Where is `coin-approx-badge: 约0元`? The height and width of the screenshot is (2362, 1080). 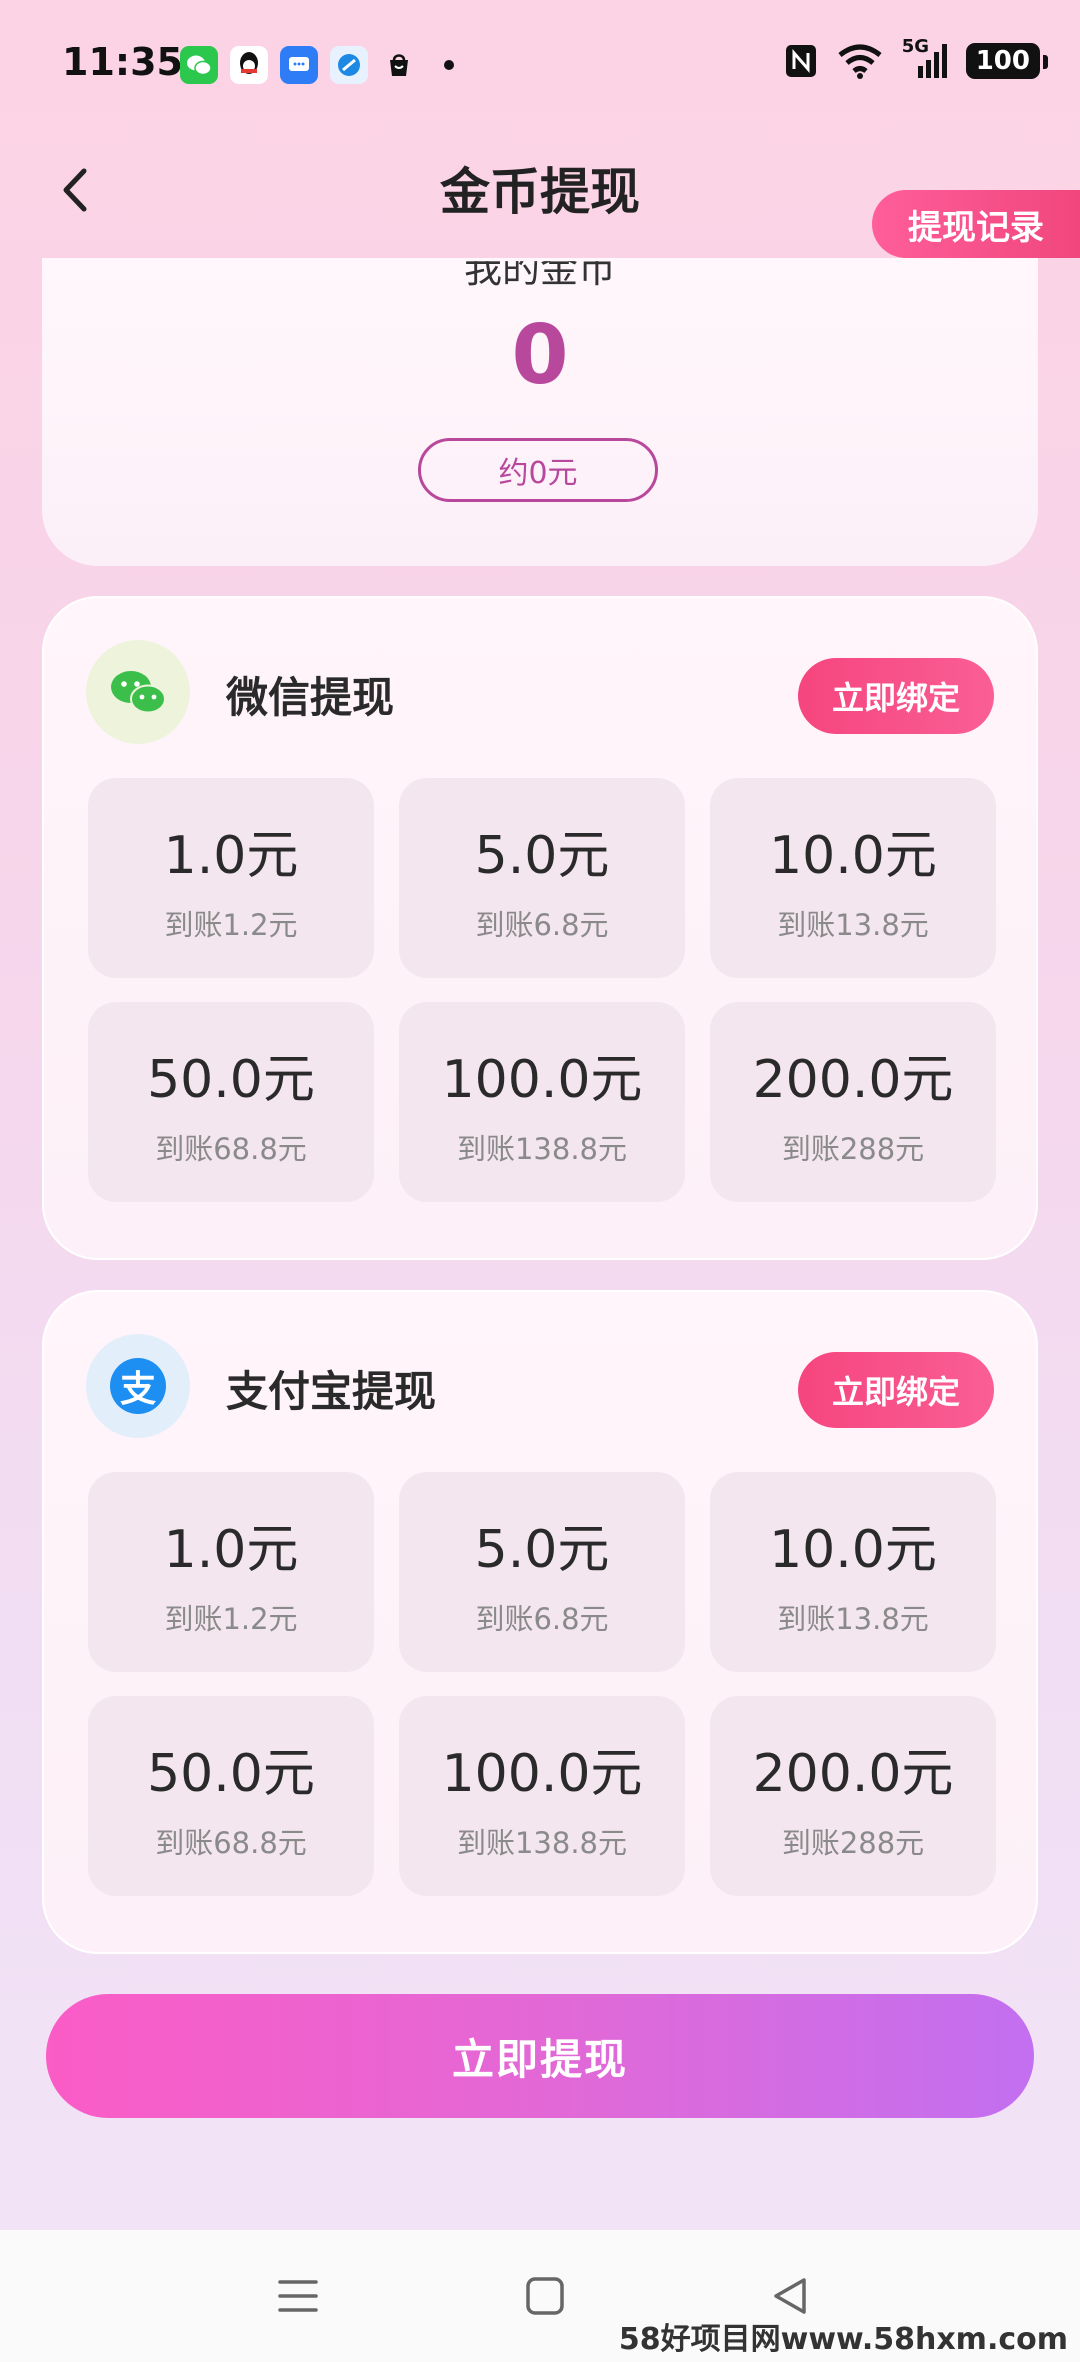 coin-approx-badge: 约0元 is located at coordinates (538, 470).